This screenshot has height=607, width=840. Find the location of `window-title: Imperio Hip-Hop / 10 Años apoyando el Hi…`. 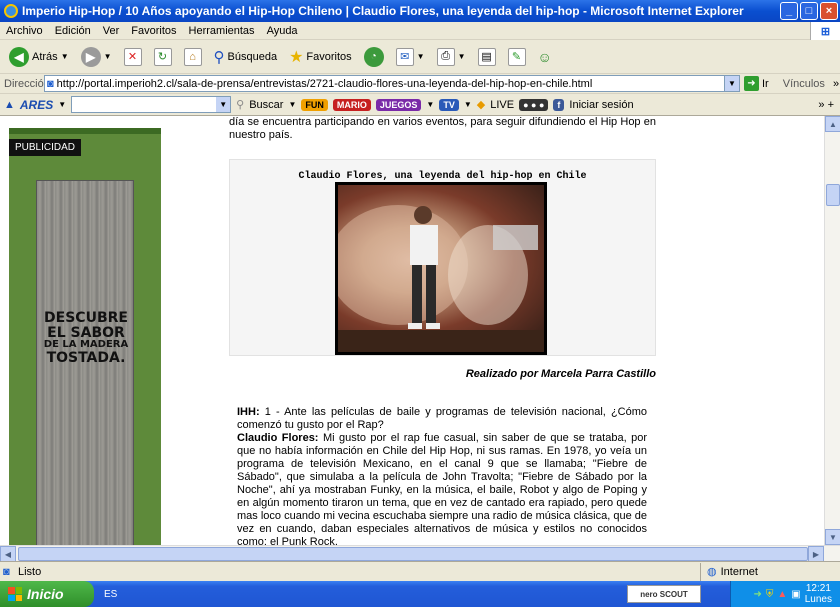

window-title: Imperio Hip-Hop / 10 Años apoyando el Hi… is located at coordinates (383, 11).